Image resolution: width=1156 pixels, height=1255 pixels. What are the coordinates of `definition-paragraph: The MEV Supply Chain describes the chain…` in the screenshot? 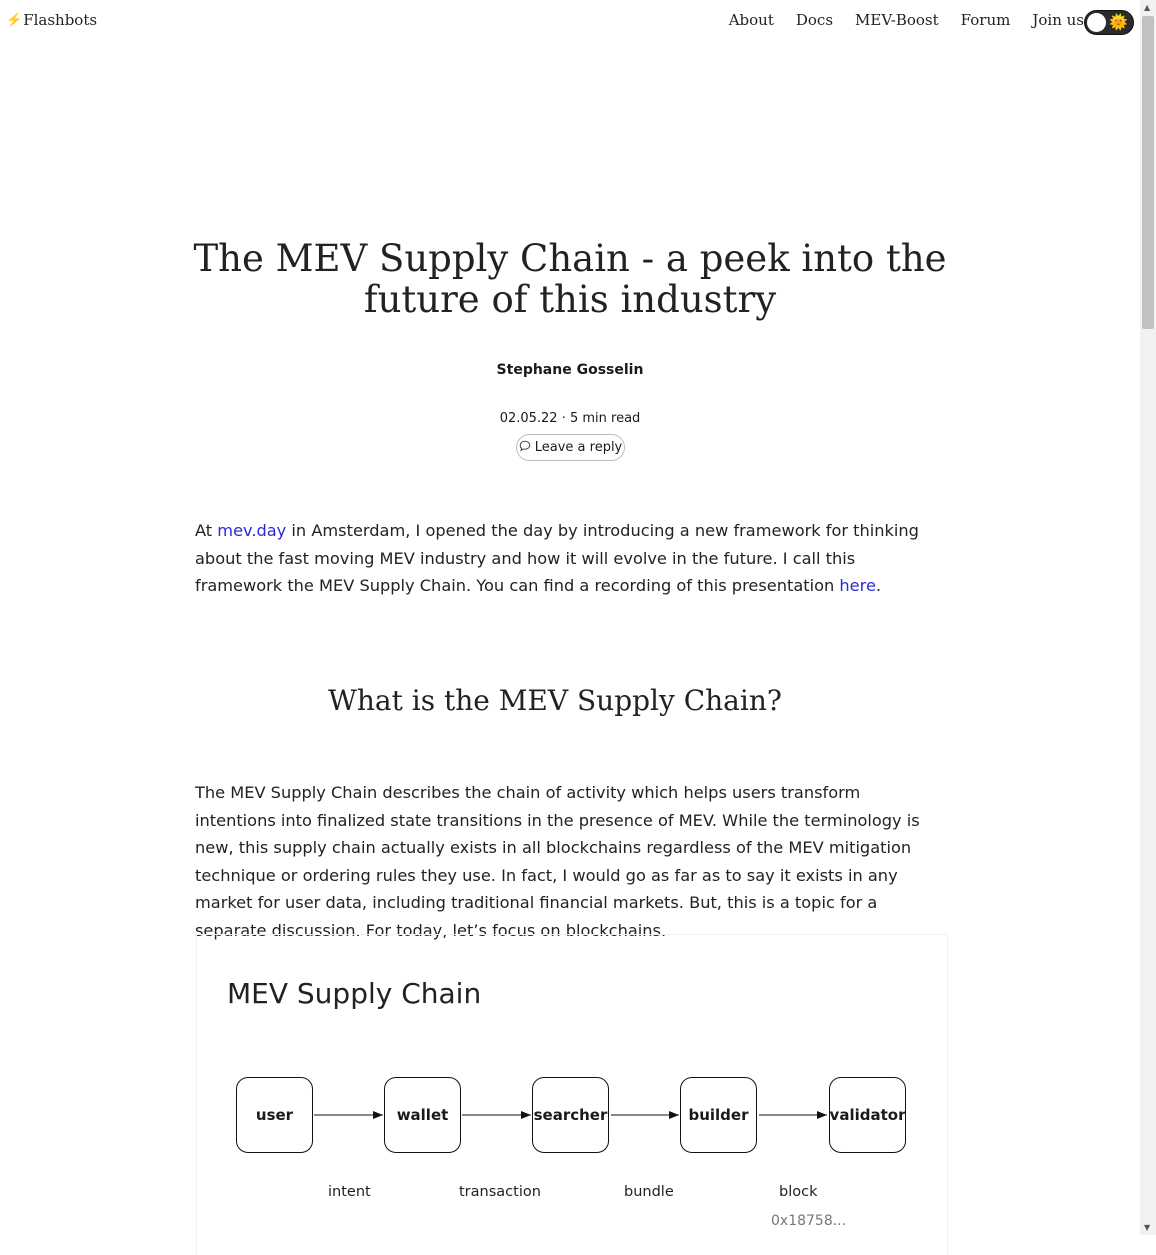 It's located at (557, 861).